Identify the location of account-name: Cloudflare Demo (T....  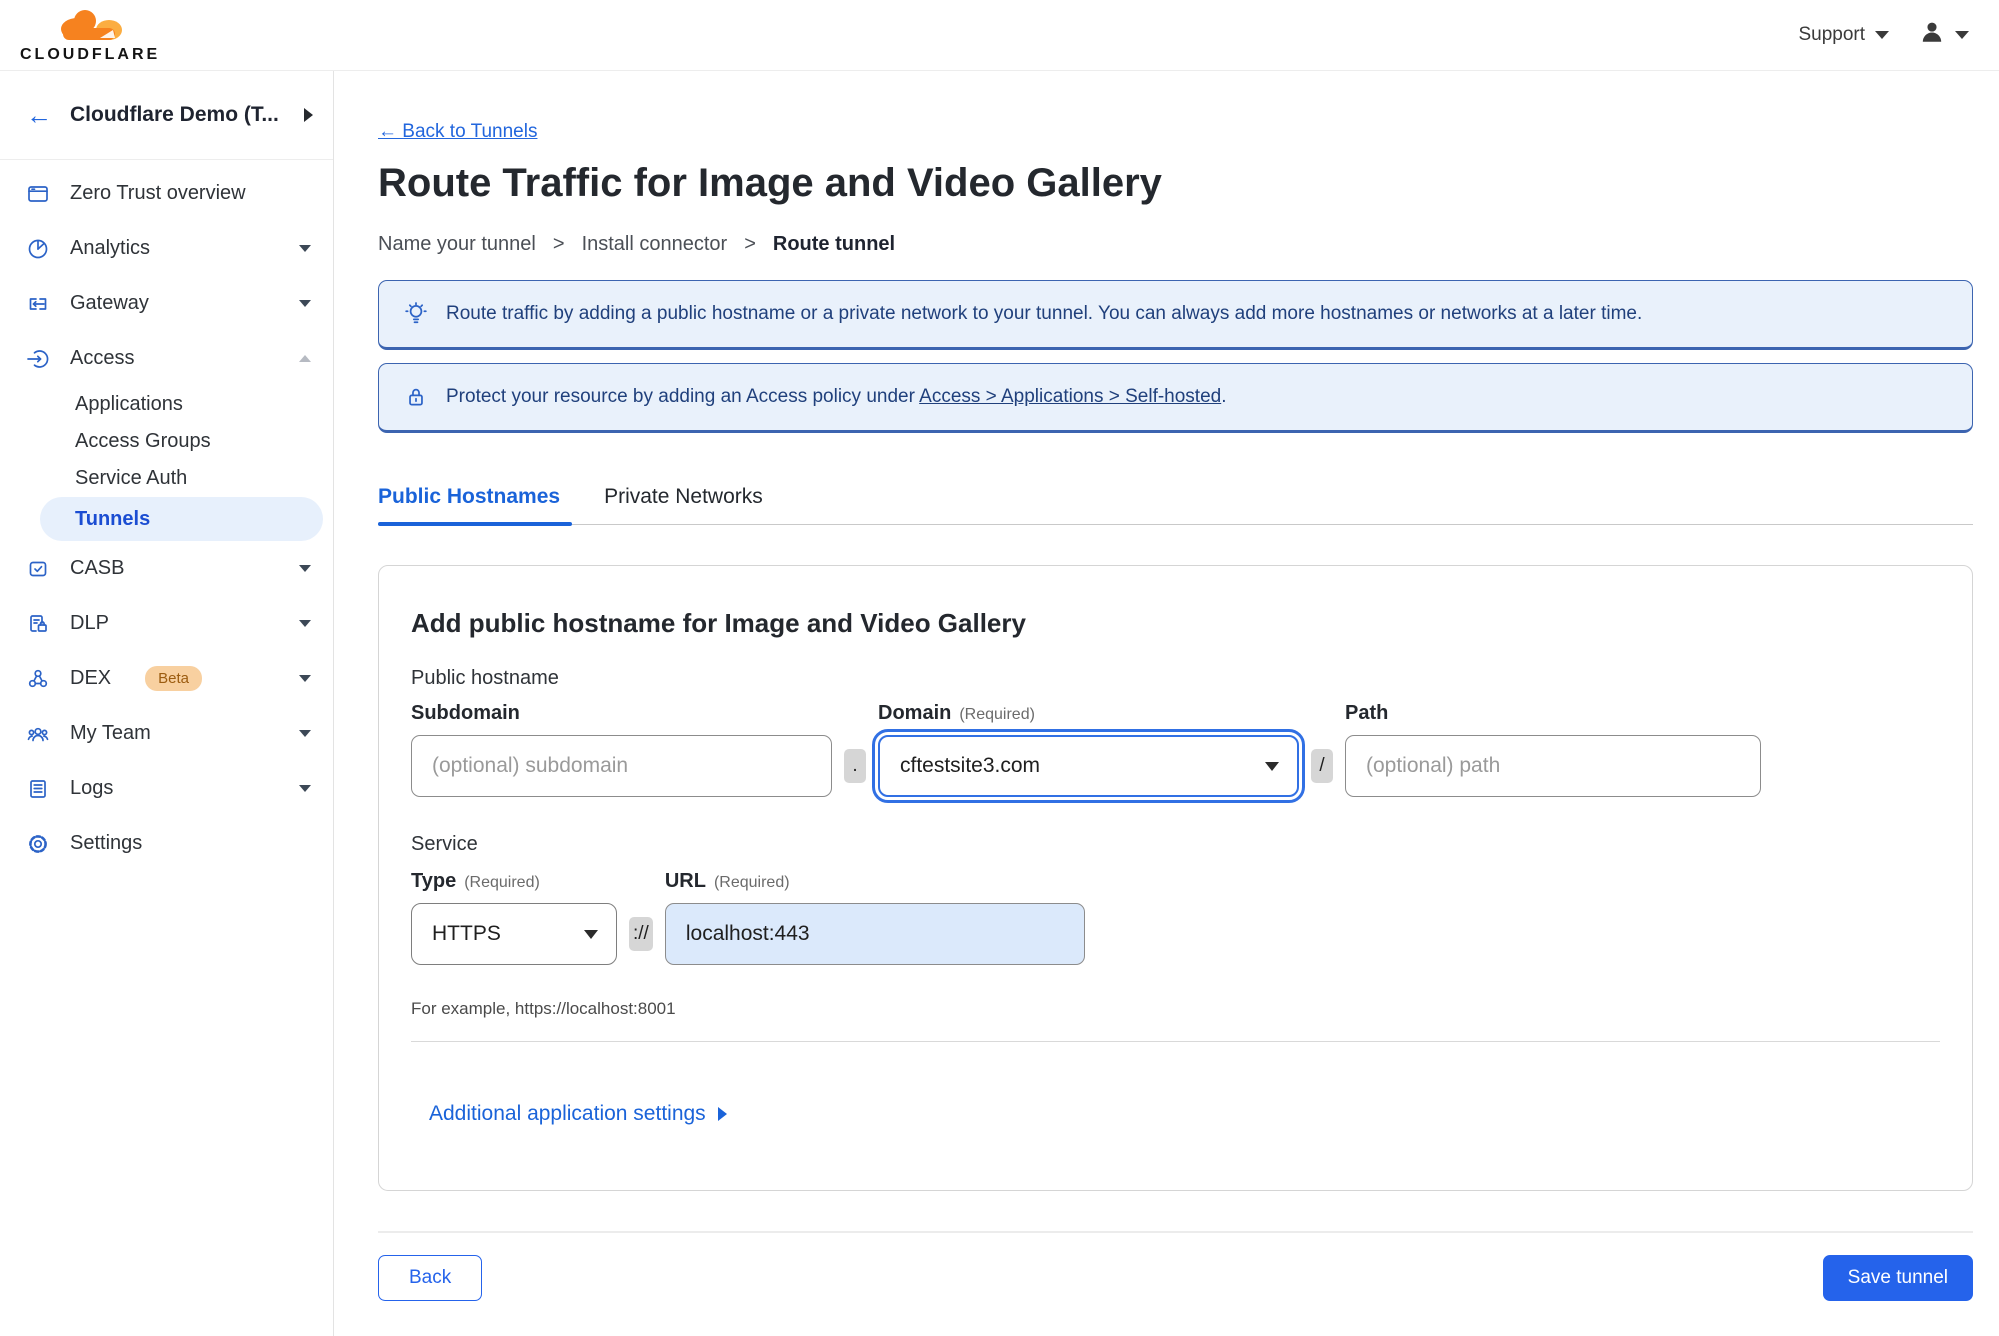
(178, 115).